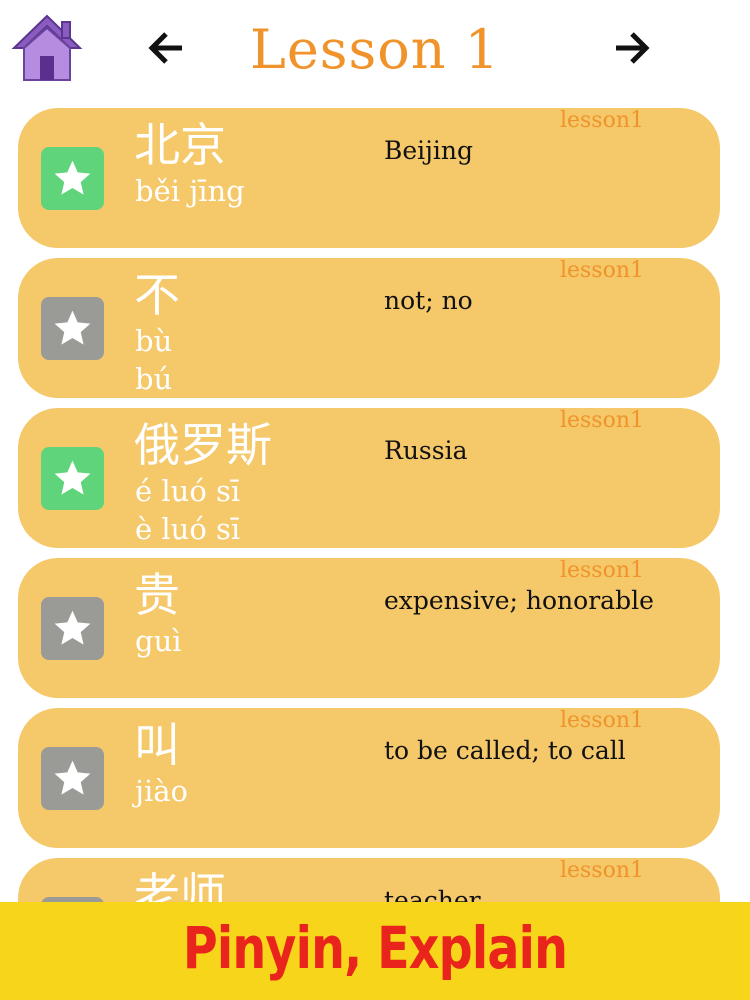  Describe the element at coordinates (369, 178) in the screenshot. I see `word-card: lesson1 北京 běi jīng Beijing` at that location.